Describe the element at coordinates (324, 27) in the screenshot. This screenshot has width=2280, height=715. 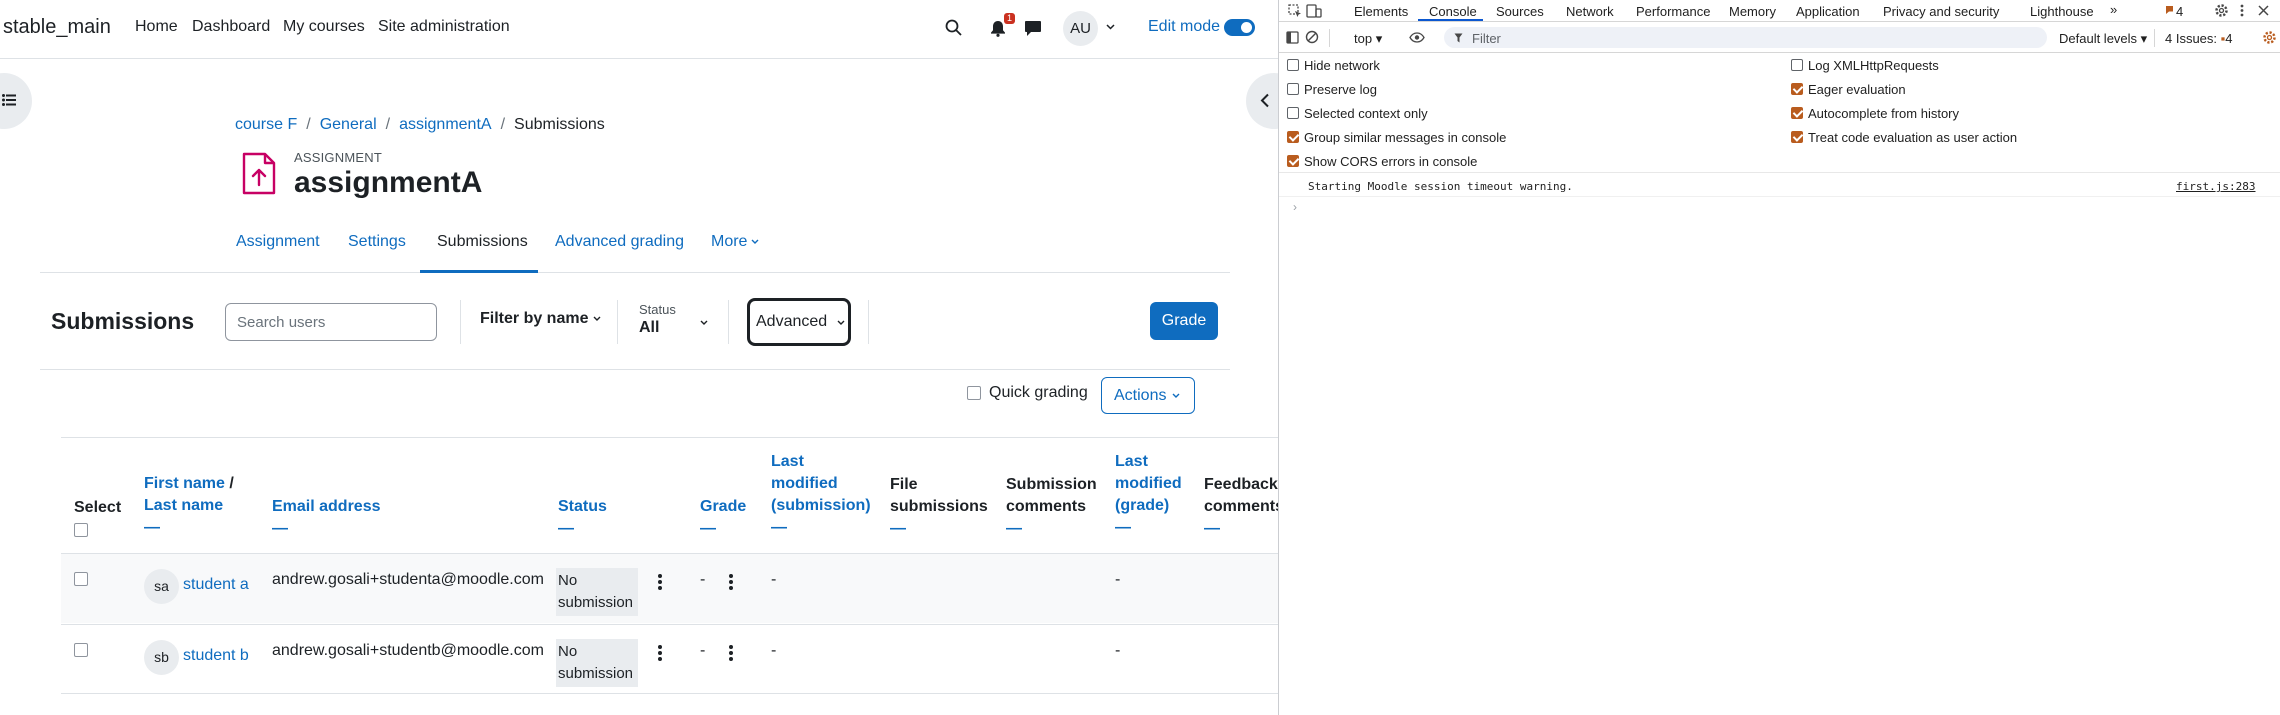
I see `nav-my-courses-link: My courses` at that location.